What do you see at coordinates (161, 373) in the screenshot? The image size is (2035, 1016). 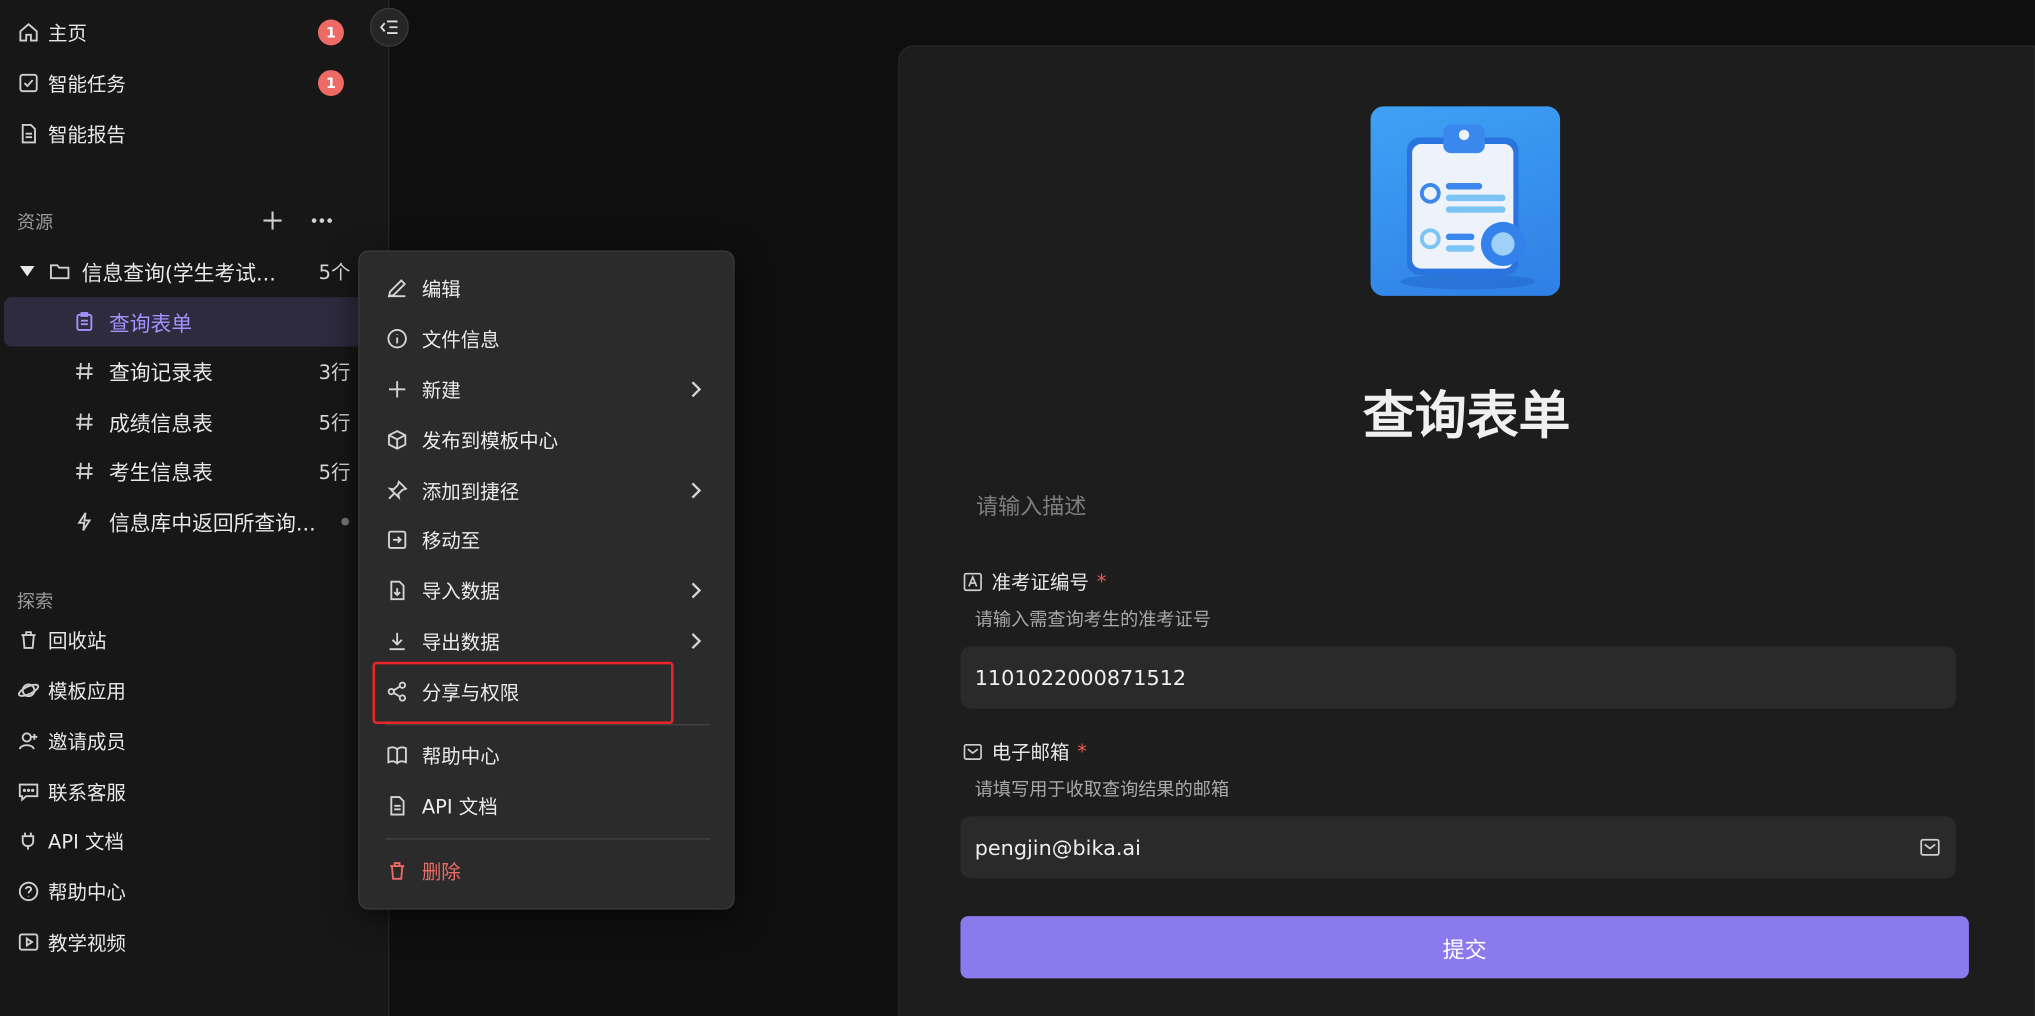 I see `tree-item-label: 查询记录表` at bounding box center [161, 373].